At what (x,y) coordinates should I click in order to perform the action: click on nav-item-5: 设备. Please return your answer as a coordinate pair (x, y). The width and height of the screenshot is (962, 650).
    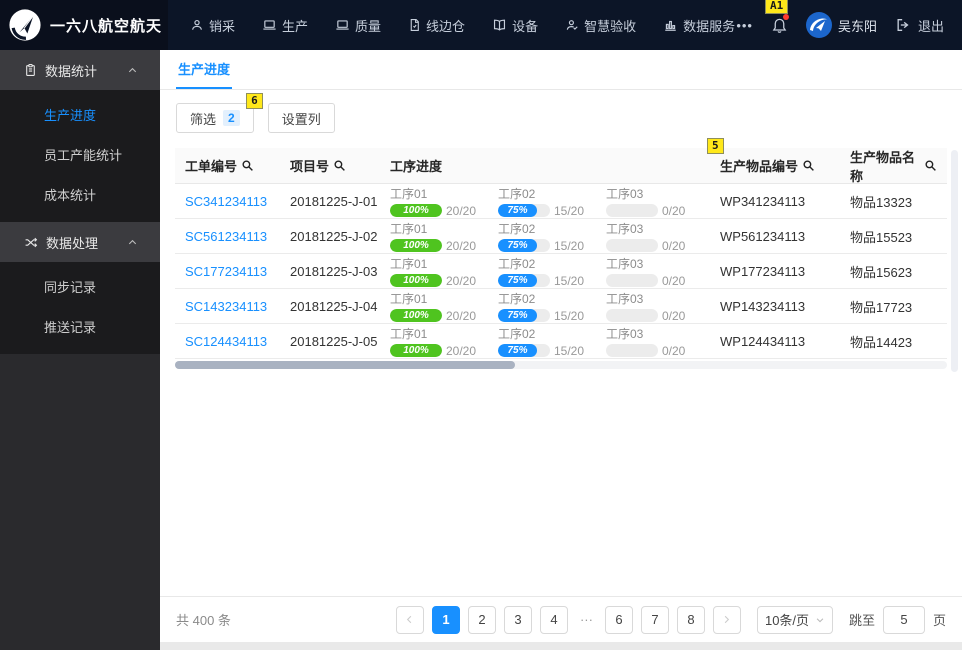
    Looking at the image, I should click on (515, 25).